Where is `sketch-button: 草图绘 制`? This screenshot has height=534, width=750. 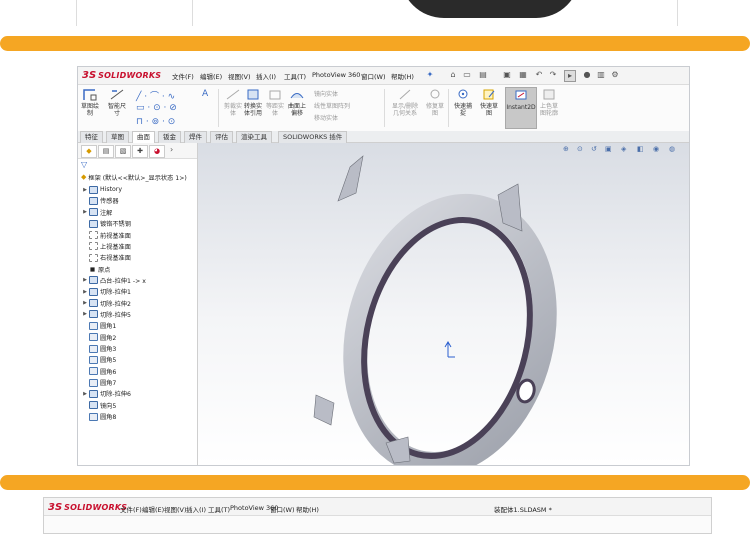 sketch-button: 草图绘 制 is located at coordinates (90, 102).